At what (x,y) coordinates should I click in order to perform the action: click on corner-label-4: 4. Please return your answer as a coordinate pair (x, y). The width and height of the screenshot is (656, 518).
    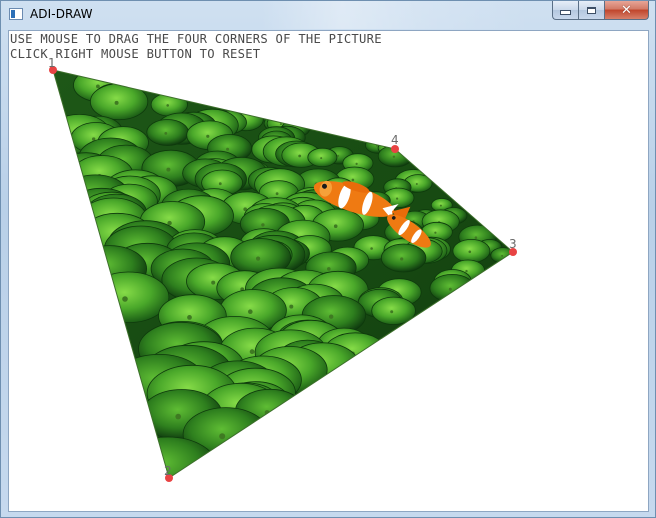
    Looking at the image, I should click on (395, 140).